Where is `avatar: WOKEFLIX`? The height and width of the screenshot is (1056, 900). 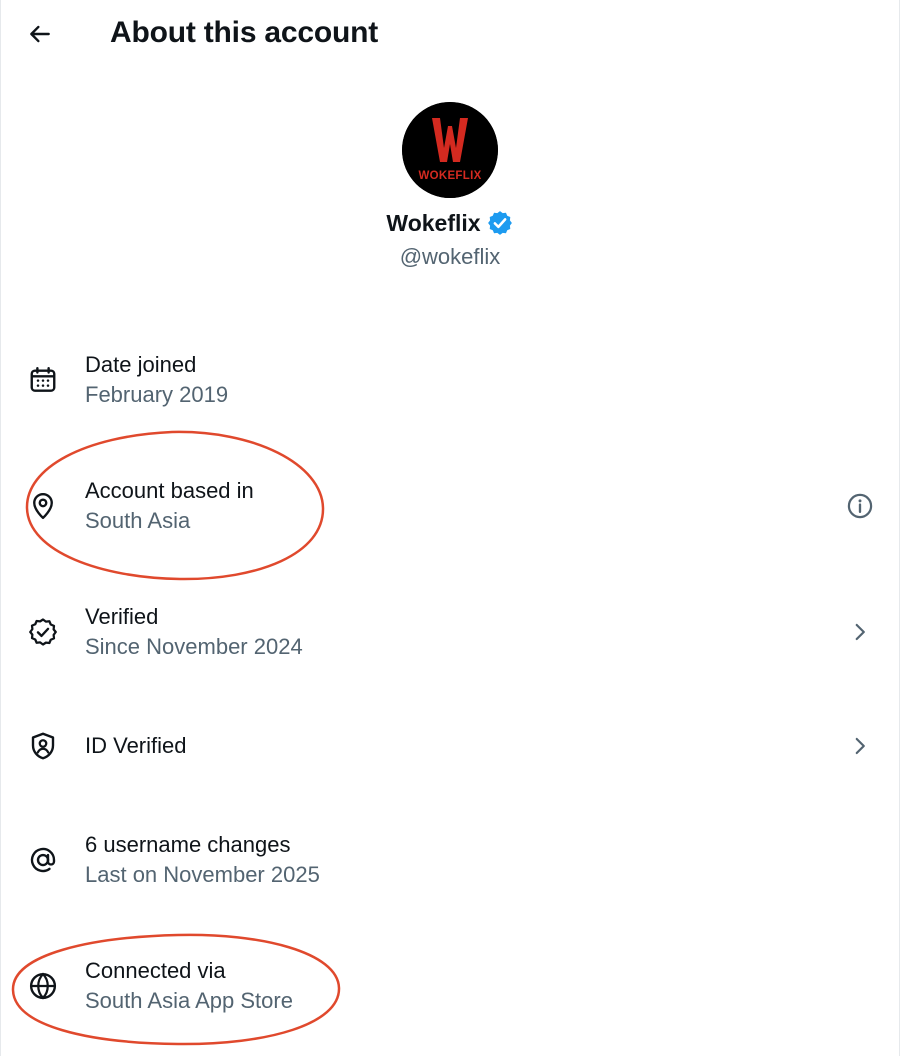 avatar: WOKEFLIX is located at coordinates (450, 150).